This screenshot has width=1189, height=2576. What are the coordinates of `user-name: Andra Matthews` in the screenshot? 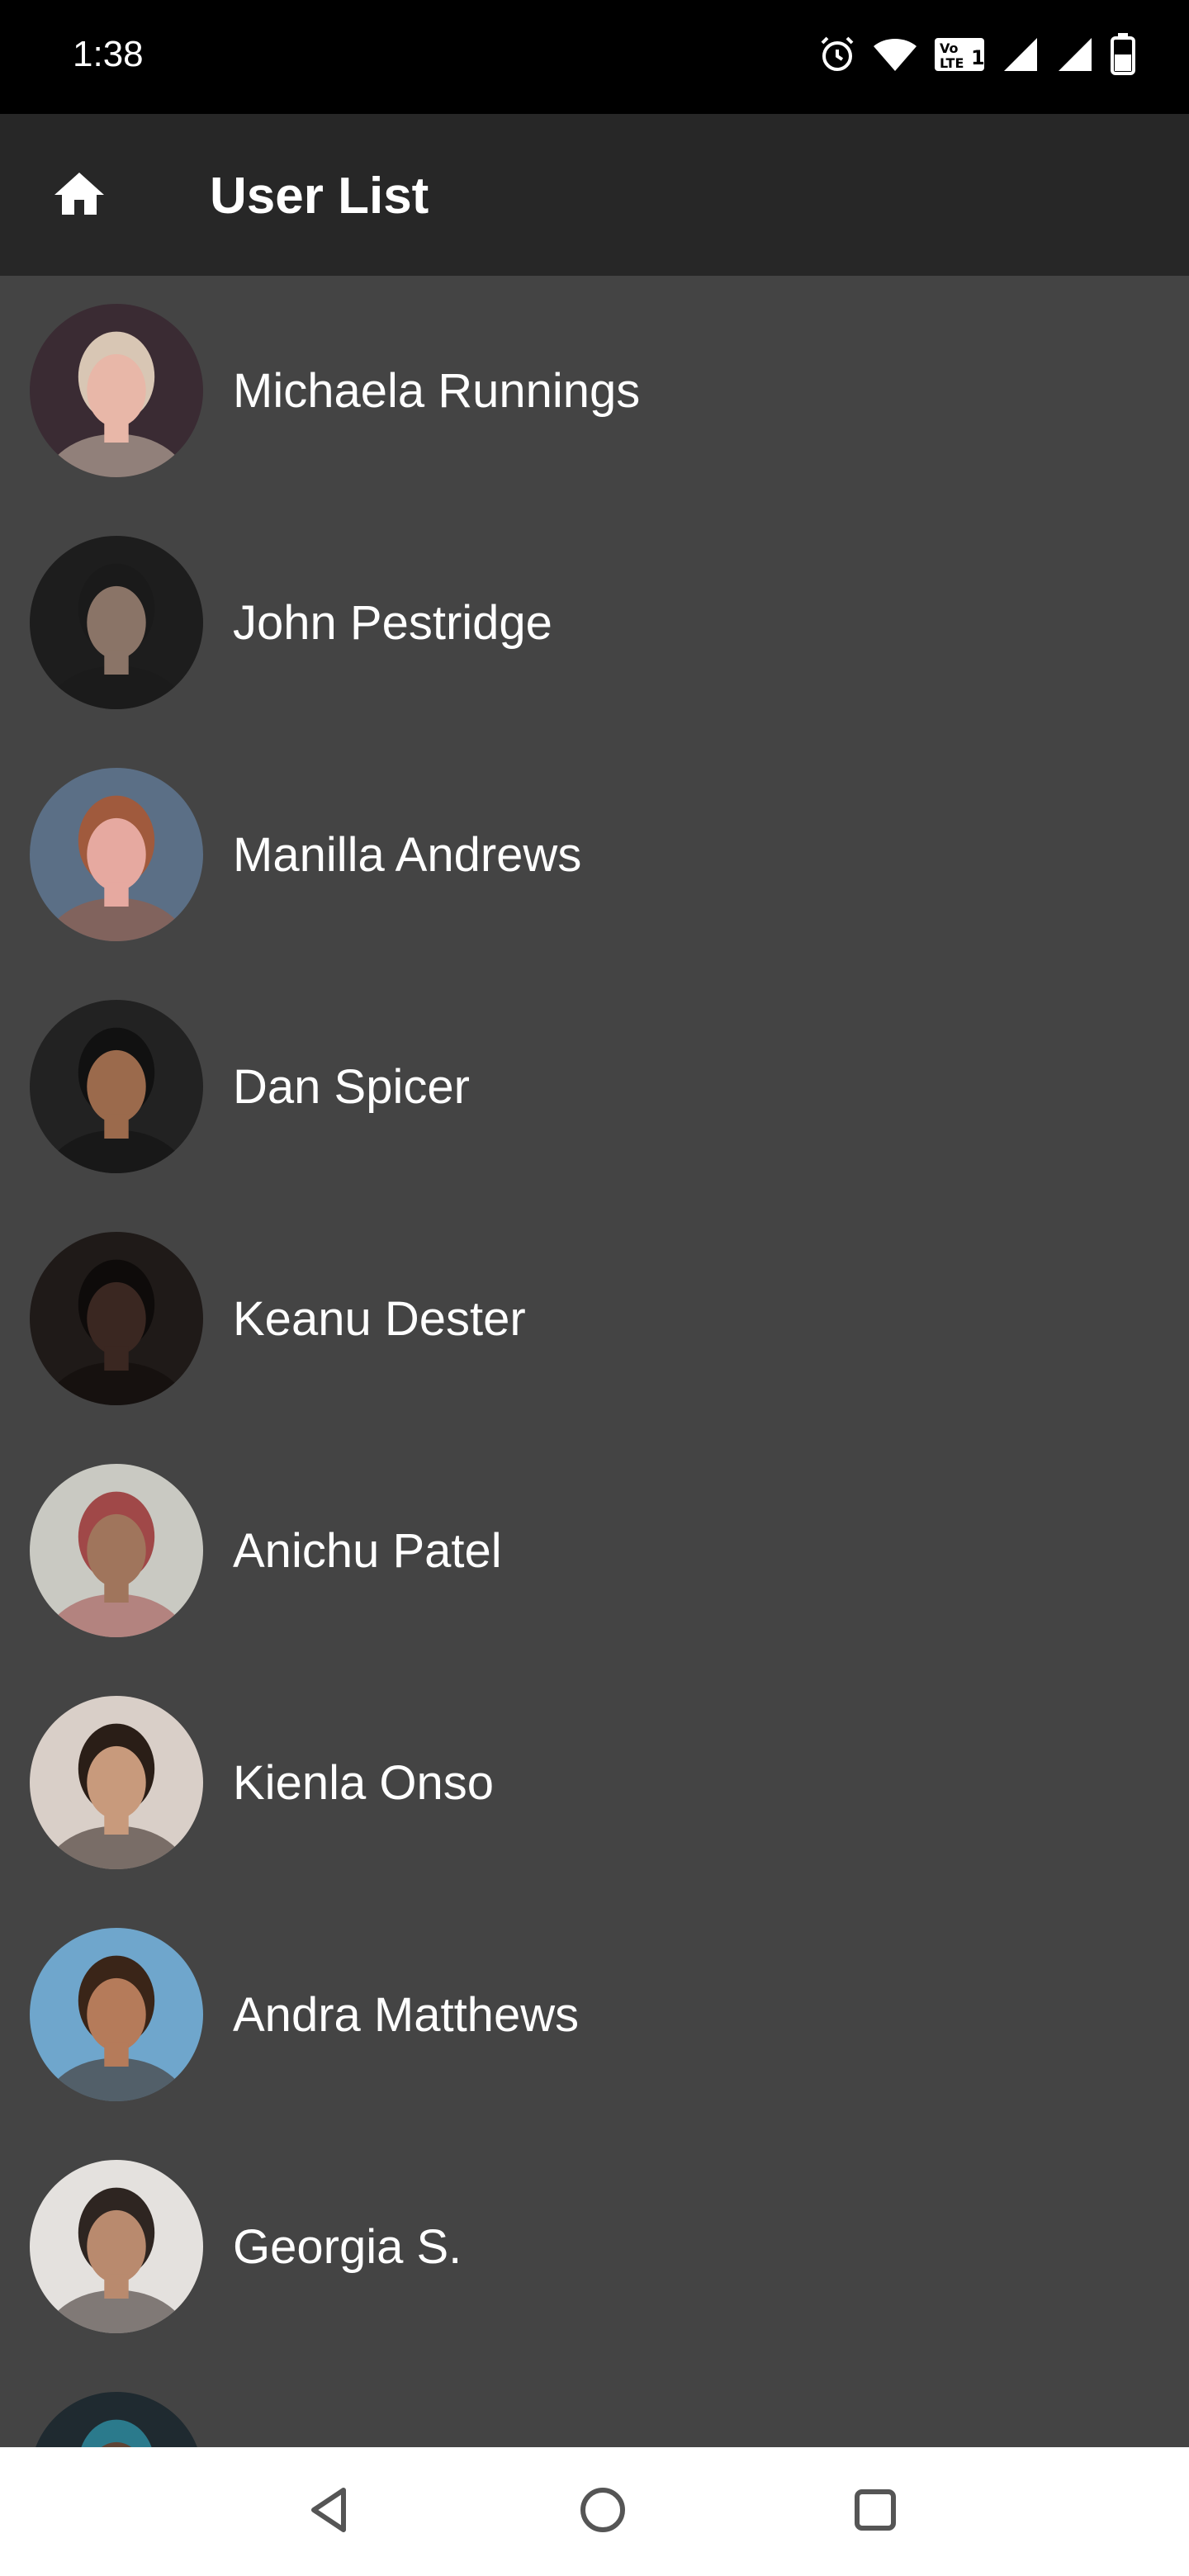 It's located at (406, 2015).